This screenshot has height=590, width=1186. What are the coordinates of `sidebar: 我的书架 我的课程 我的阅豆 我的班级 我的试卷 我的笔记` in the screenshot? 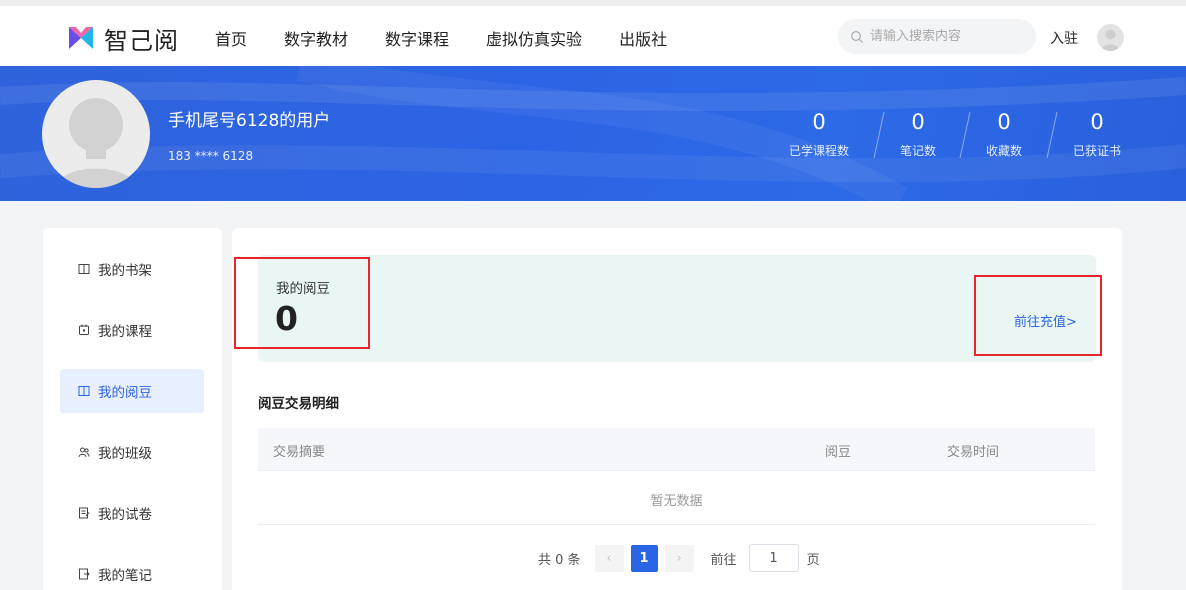 It's located at (132, 409).